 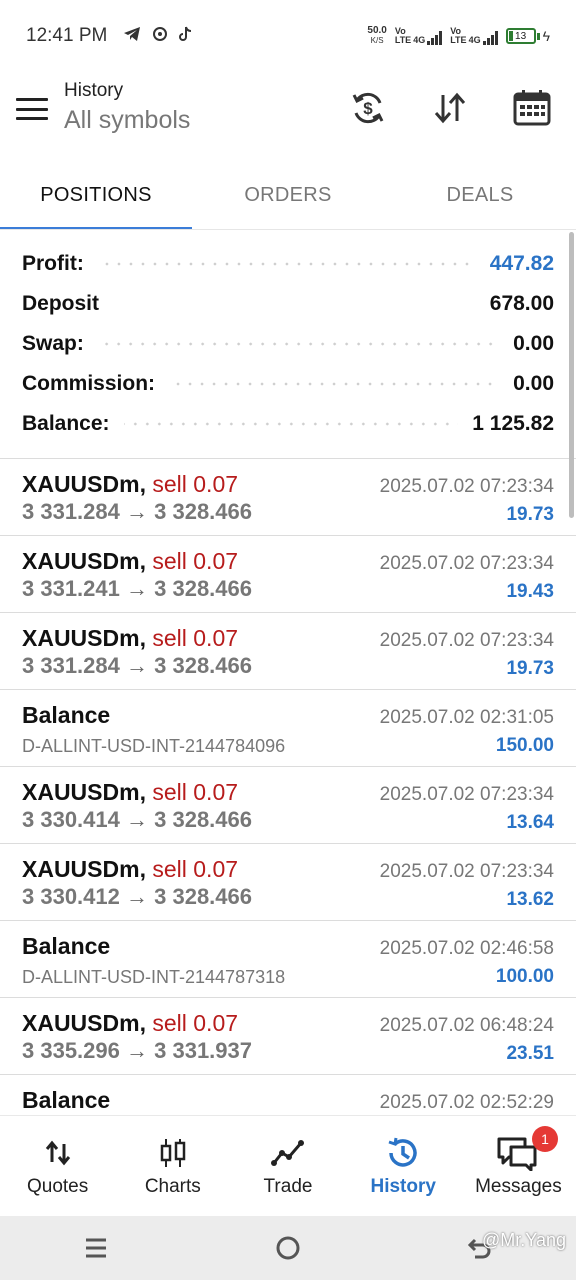 What do you see at coordinates (518, 1186) in the screenshot?
I see `nav-label: Messages` at bounding box center [518, 1186].